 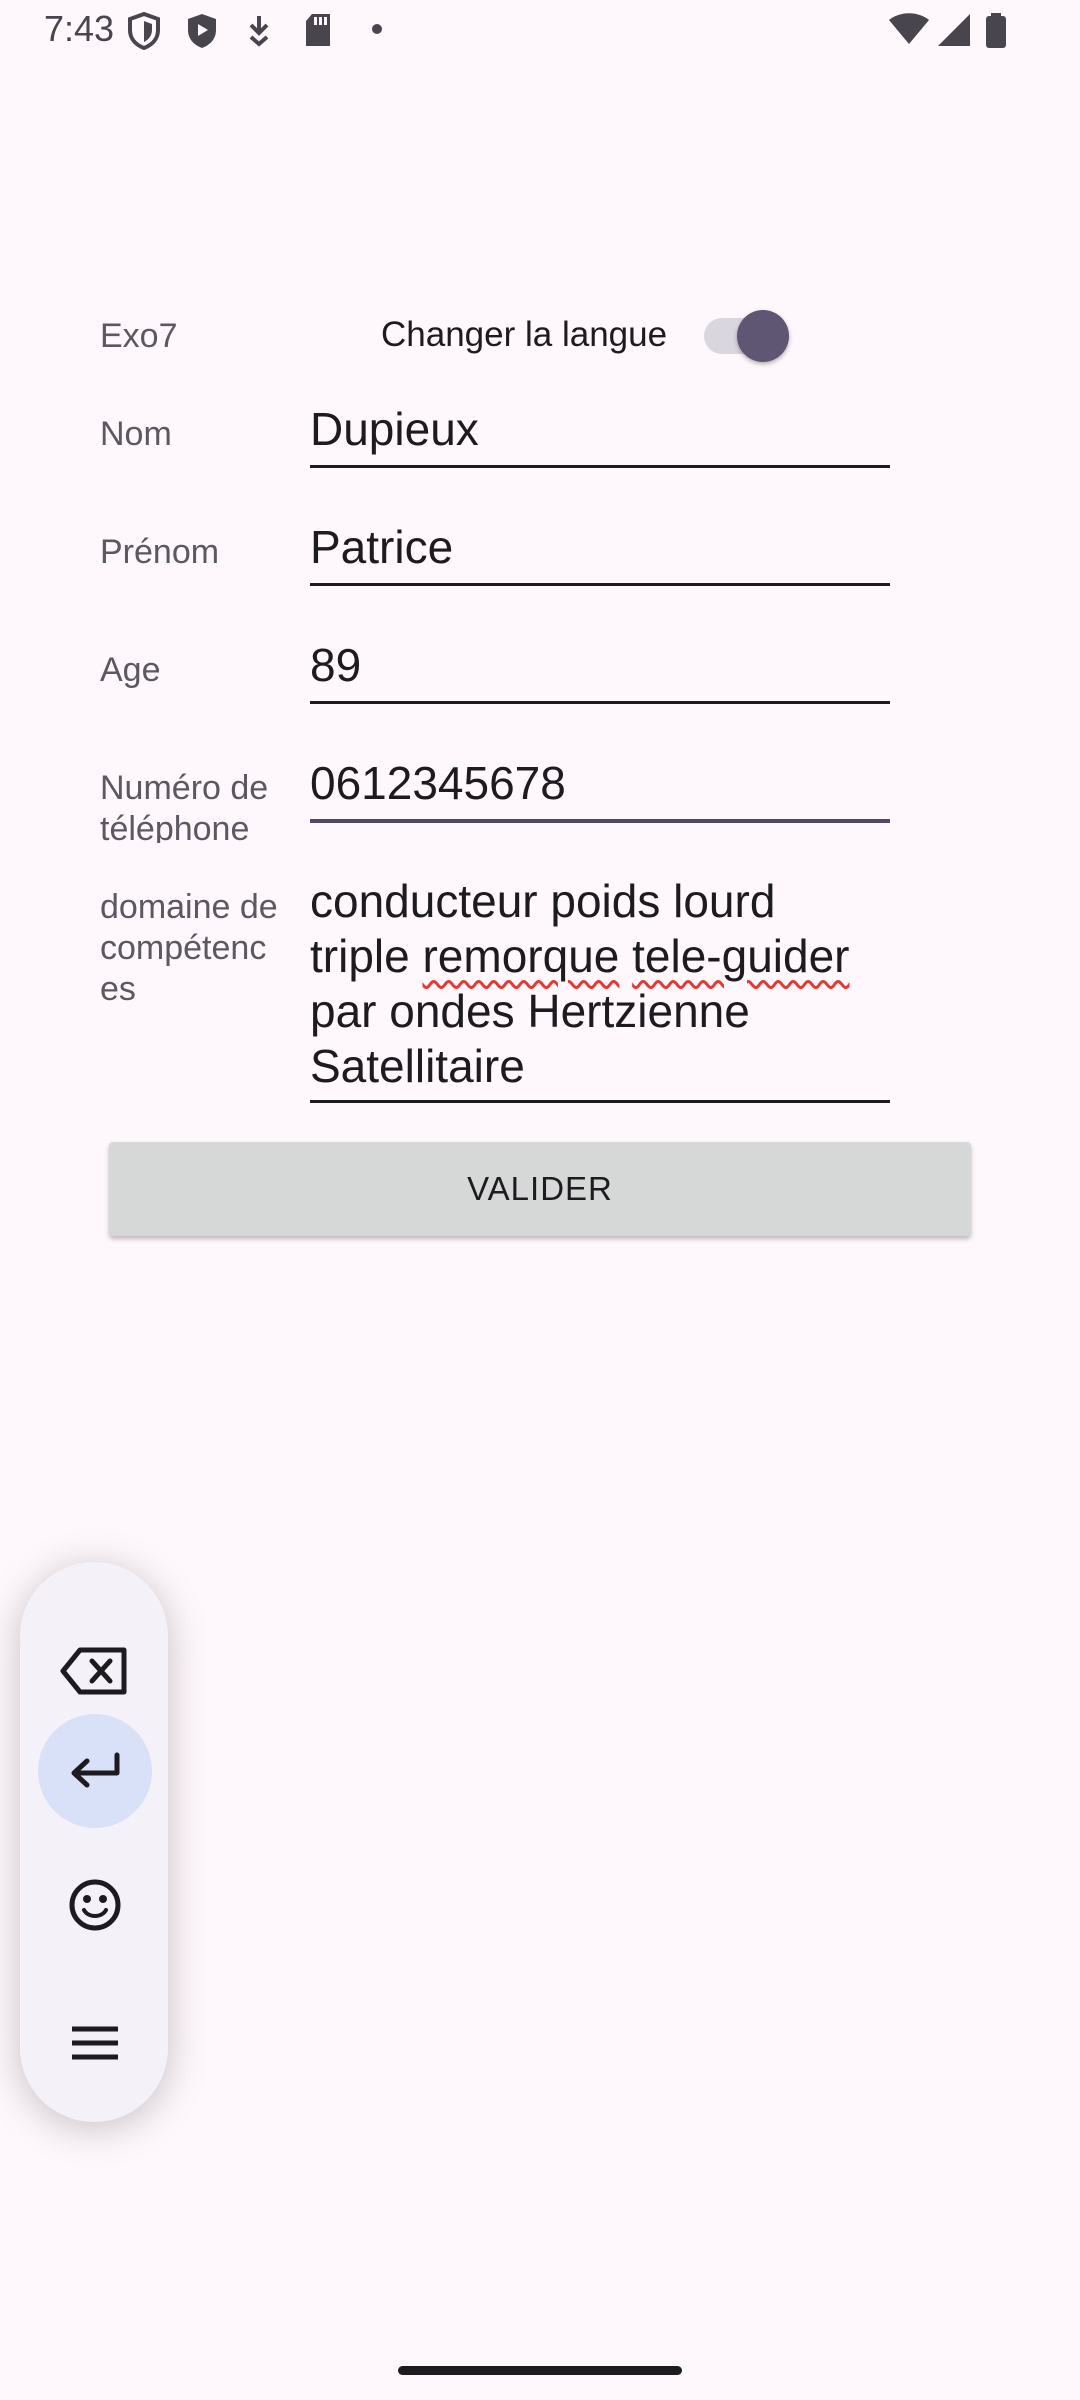 I want to click on age-value: 89, so click(x=600, y=665).